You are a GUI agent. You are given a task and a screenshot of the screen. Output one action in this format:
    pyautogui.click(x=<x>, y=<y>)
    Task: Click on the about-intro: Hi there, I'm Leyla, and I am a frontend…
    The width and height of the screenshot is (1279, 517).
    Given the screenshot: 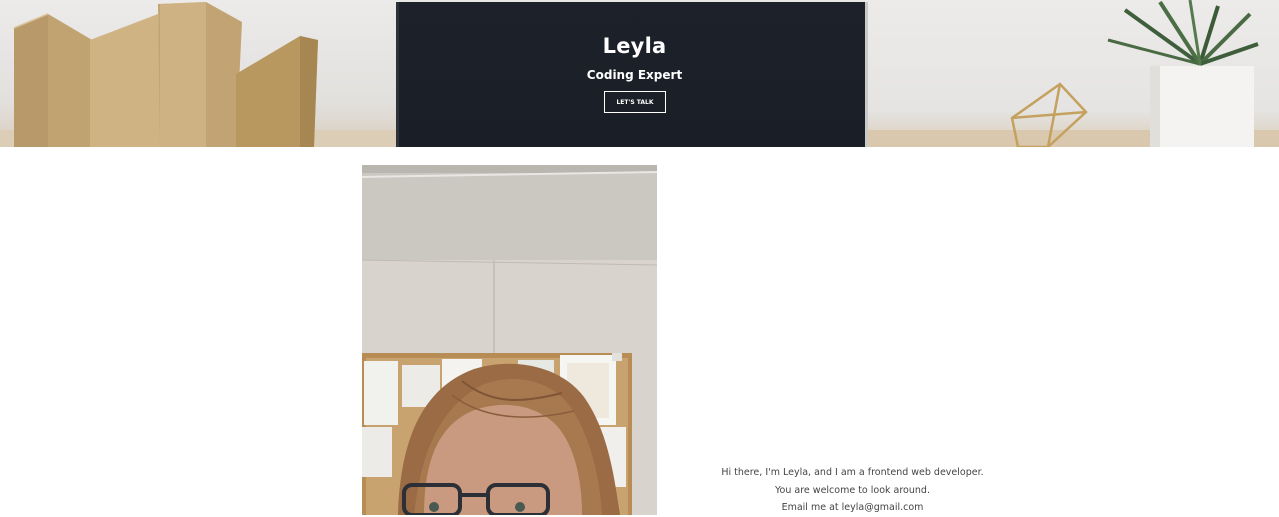 What is the action you would take?
    pyautogui.click(x=852, y=472)
    